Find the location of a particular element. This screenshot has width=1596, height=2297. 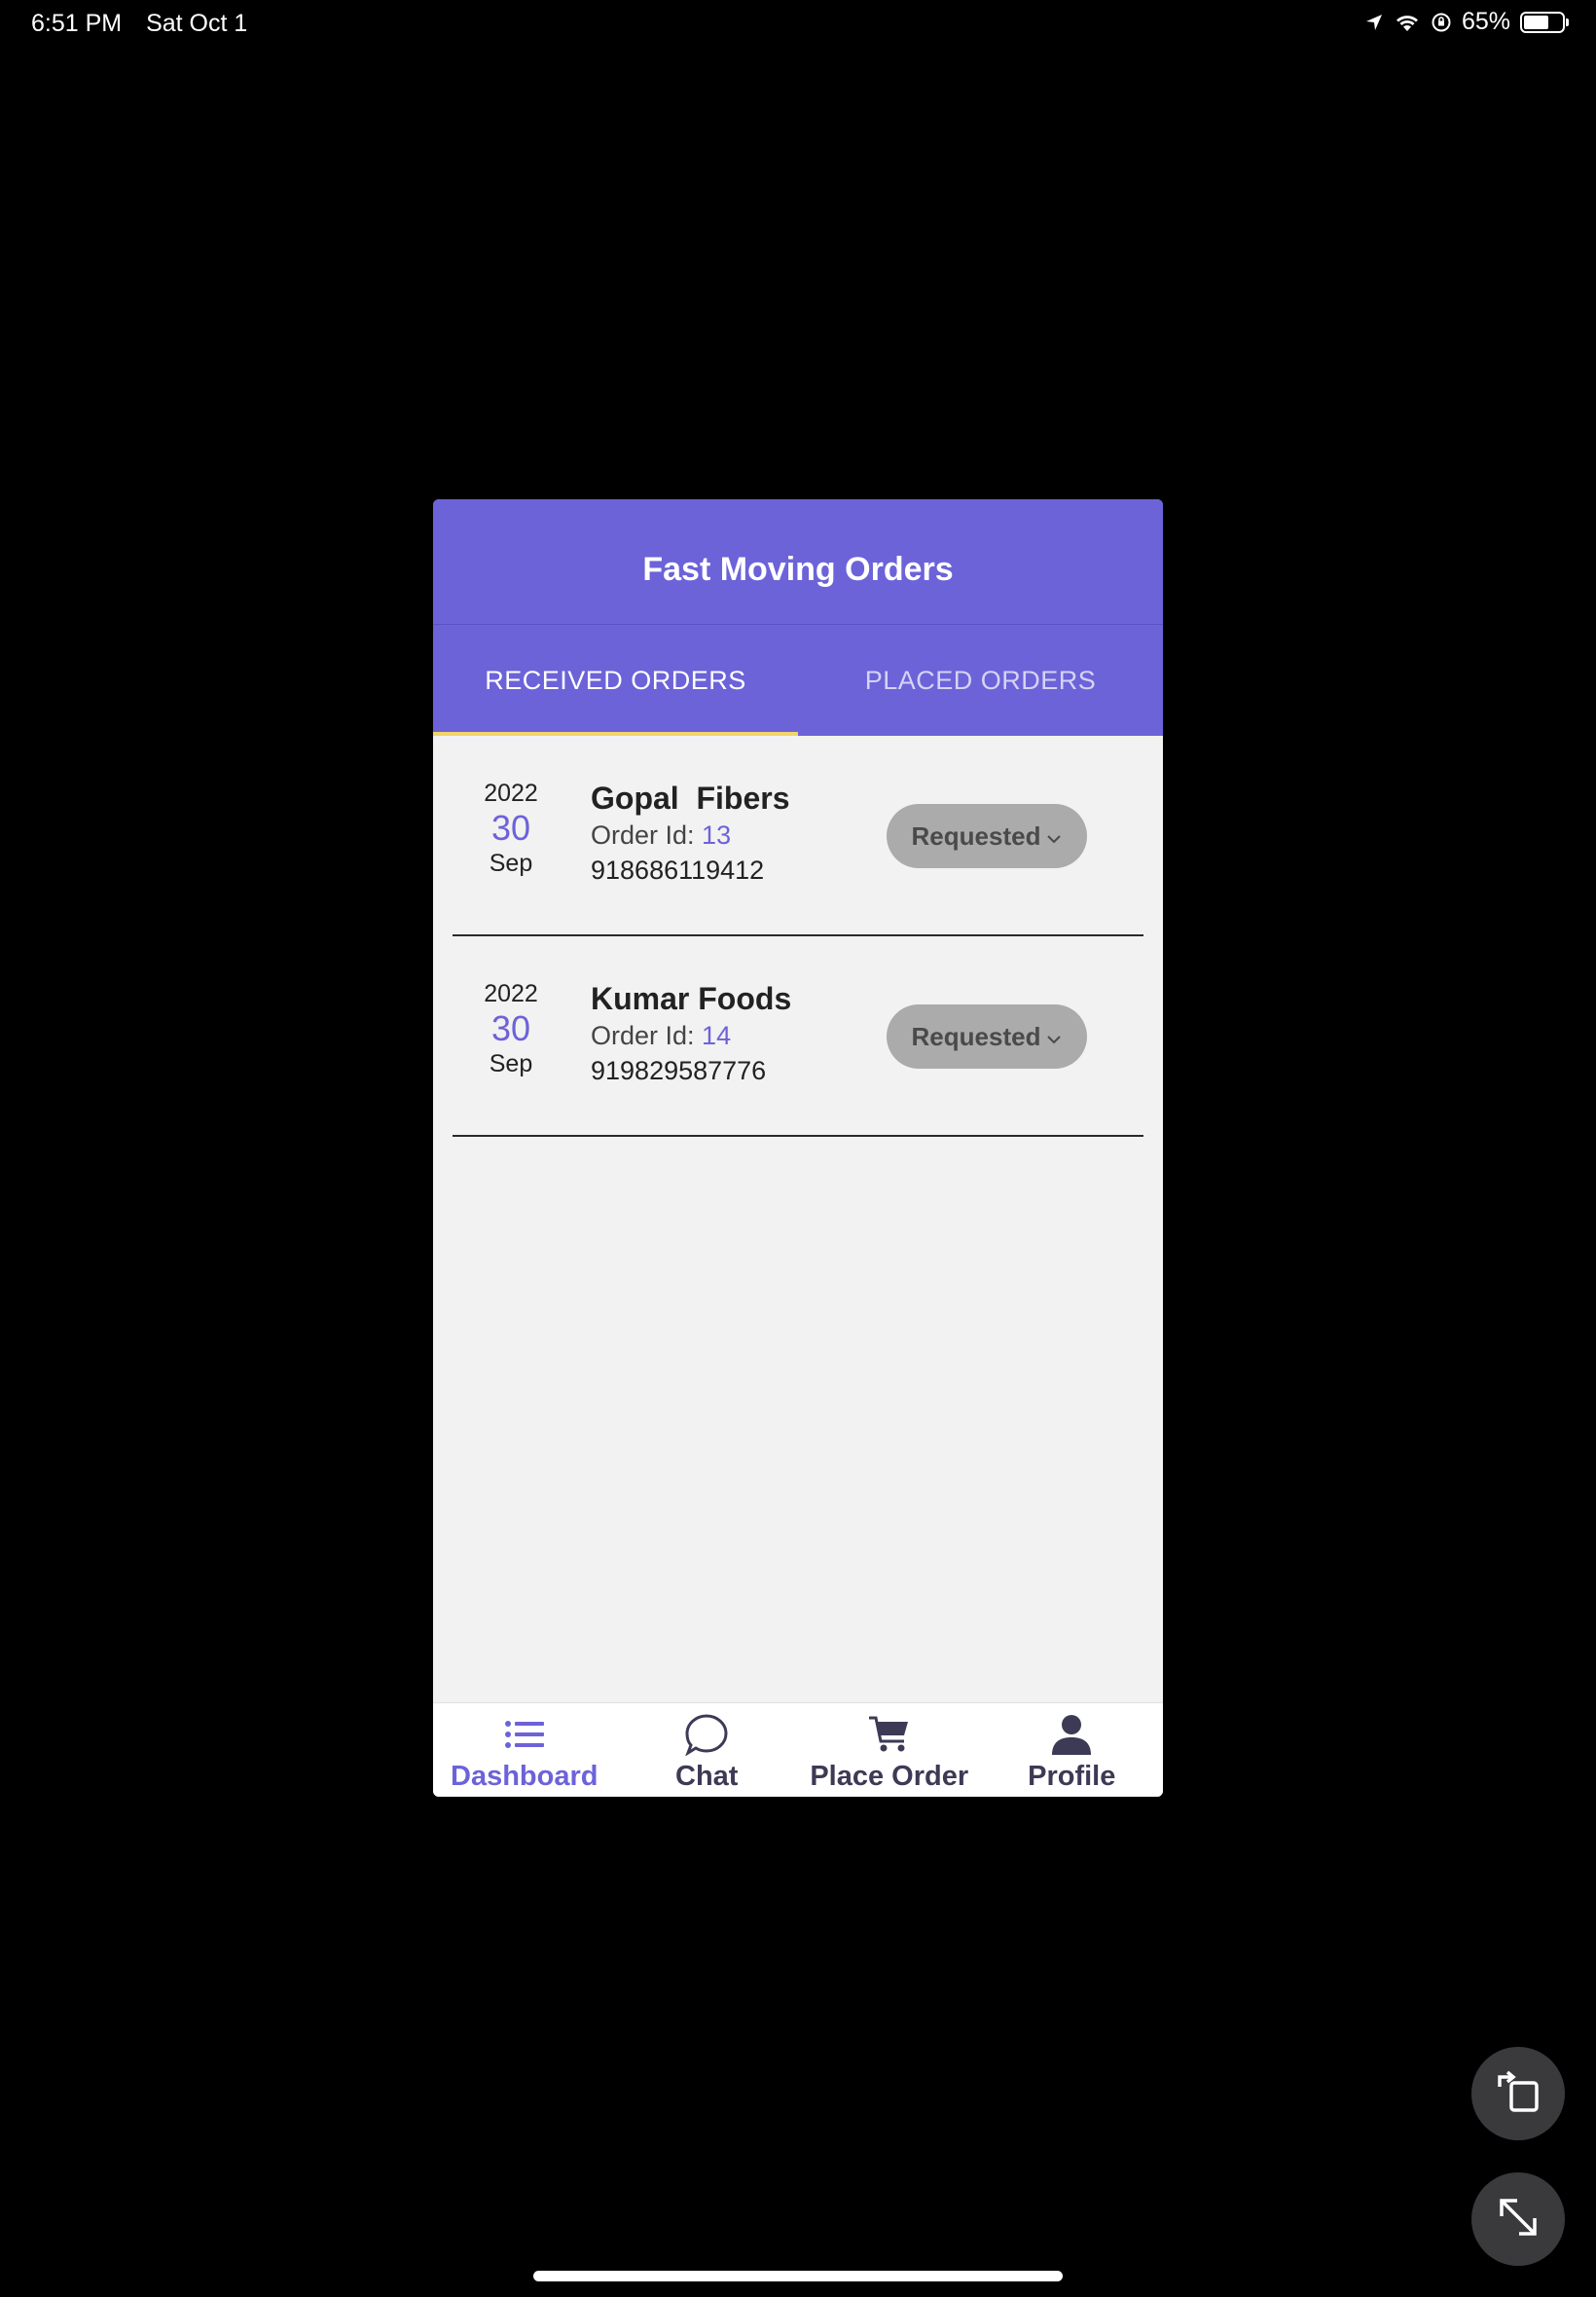

nav-label: Dashboard is located at coordinates (524, 1776).